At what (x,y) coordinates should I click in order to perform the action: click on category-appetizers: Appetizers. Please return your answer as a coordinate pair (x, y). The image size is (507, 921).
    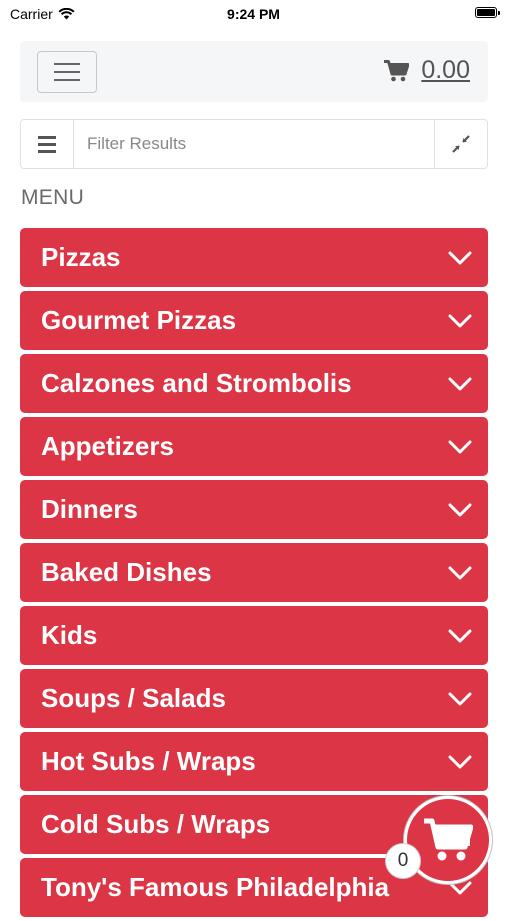
    Looking at the image, I should click on (254, 446).